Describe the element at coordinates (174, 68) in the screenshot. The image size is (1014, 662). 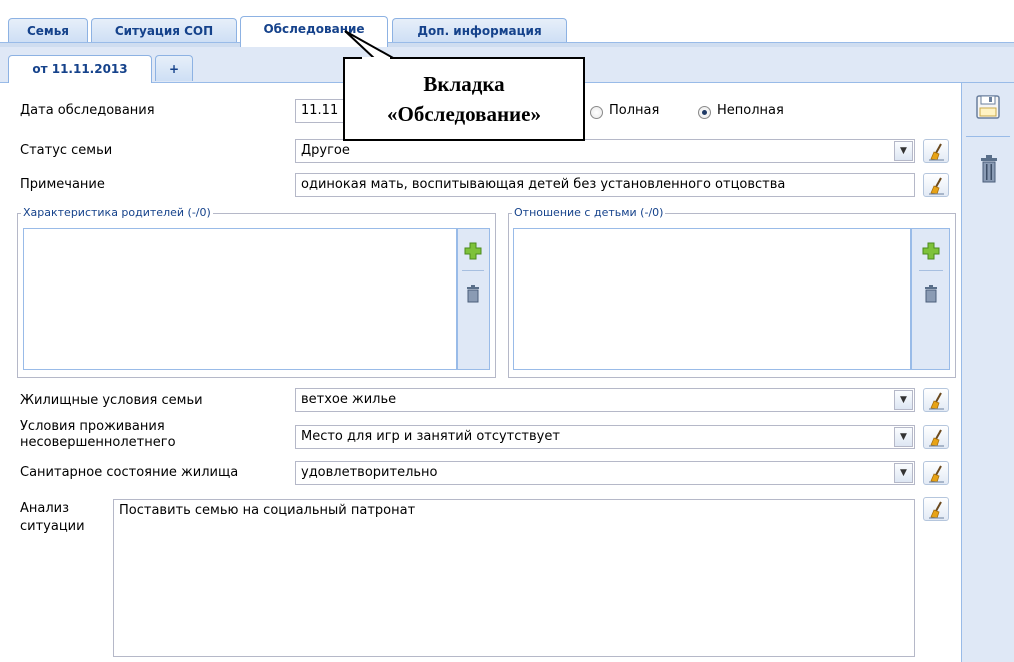
I see `subtab-add-button: +` at that location.